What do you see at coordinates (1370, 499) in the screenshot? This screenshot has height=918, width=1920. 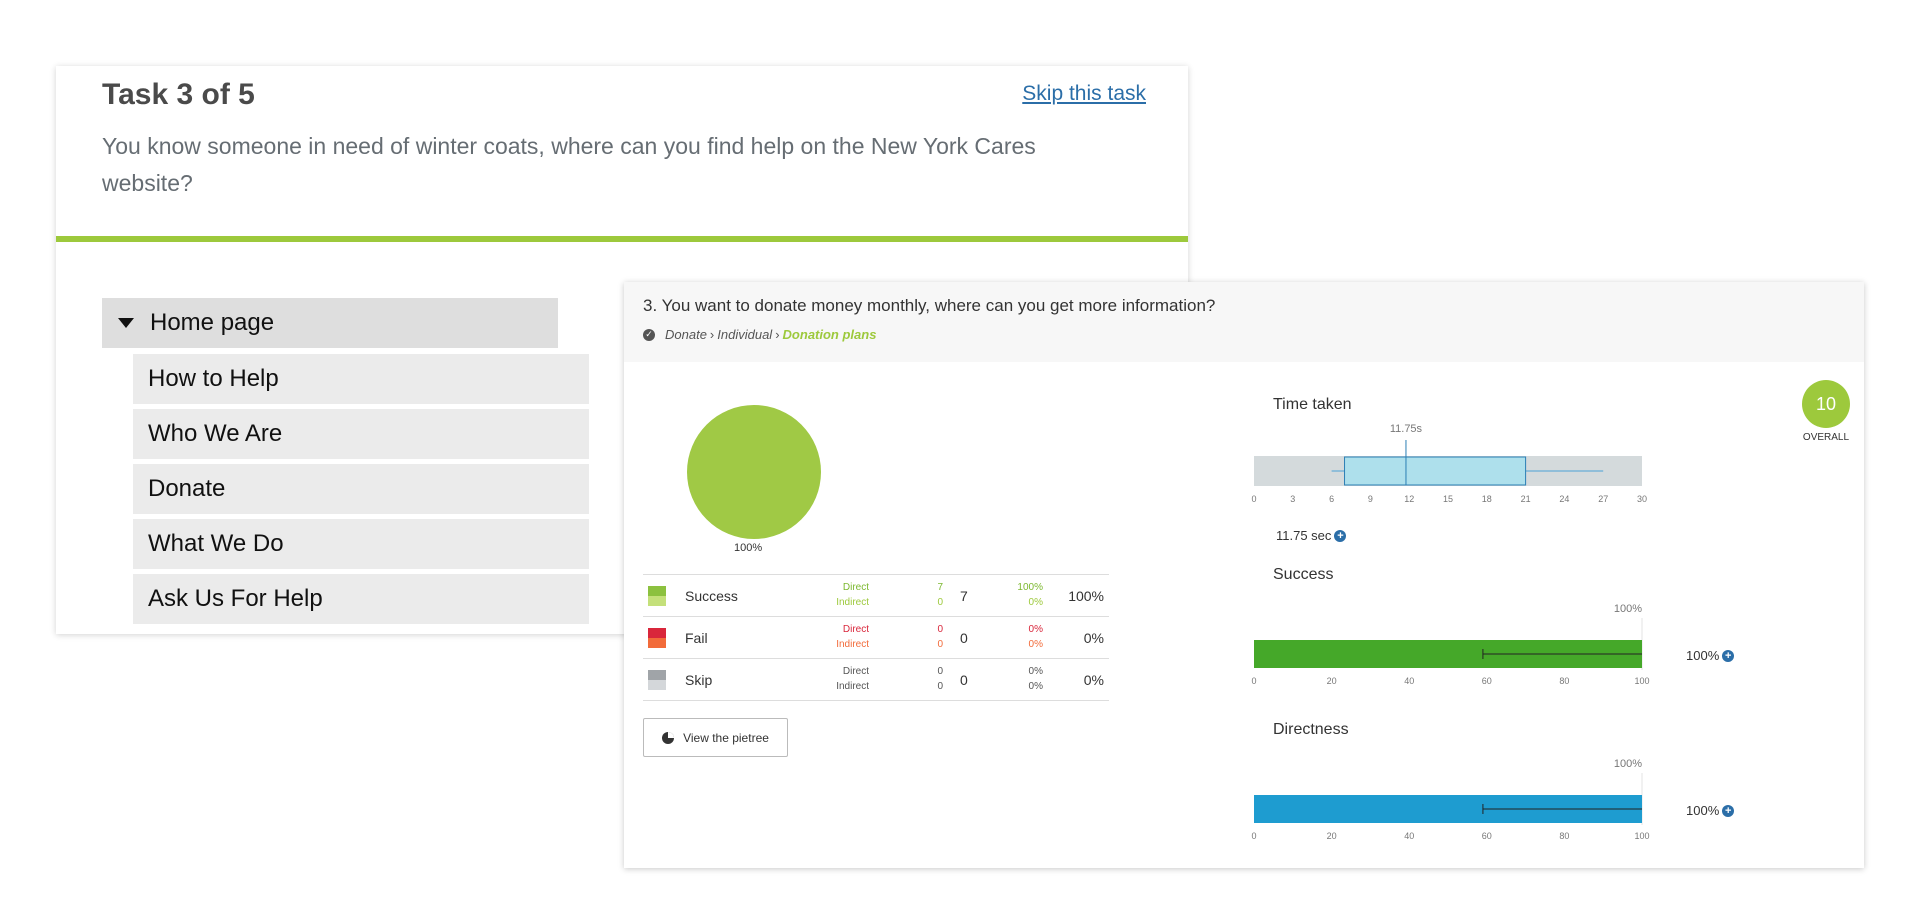 I see `axis-tick-label: 9` at bounding box center [1370, 499].